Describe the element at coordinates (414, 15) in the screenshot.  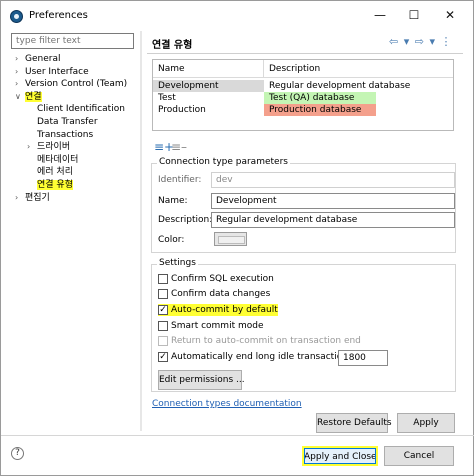
I see `maximize-icon: ☐` at that location.